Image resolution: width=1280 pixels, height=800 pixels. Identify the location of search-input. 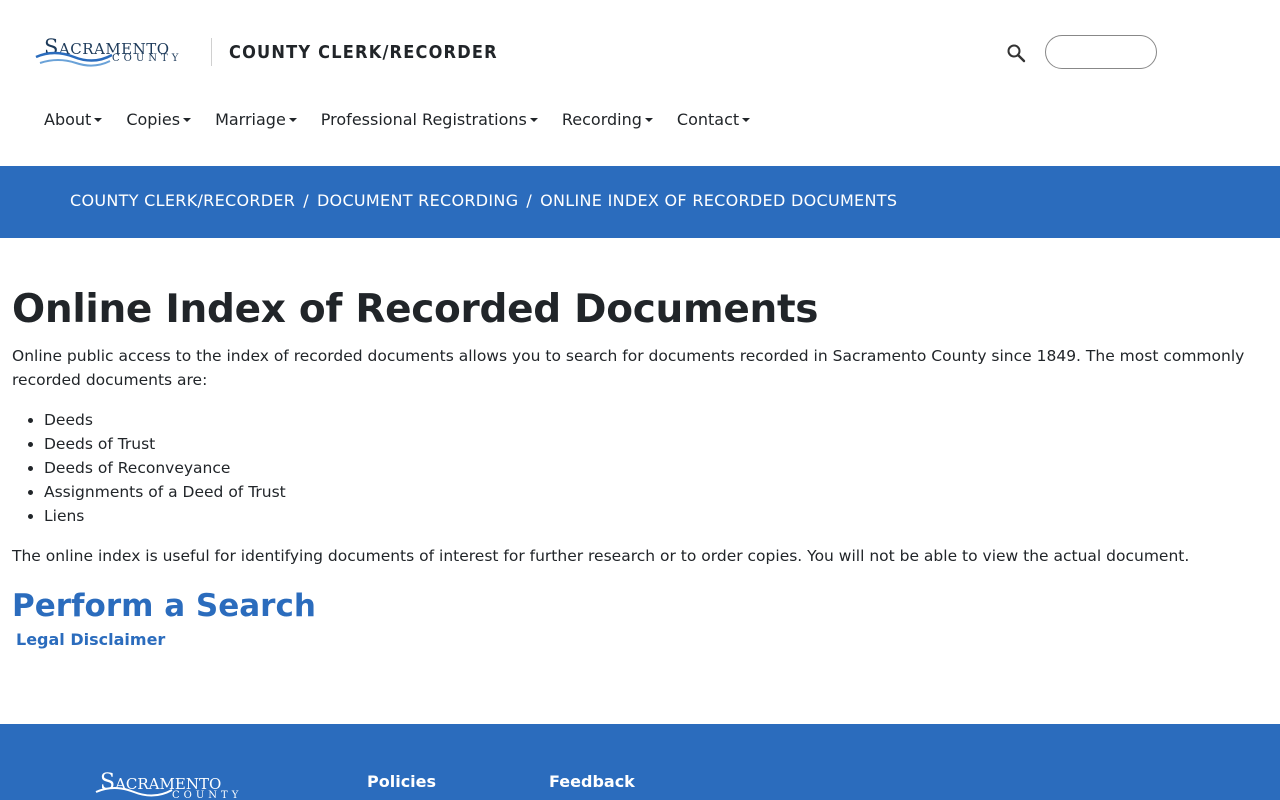
(1101, 52).